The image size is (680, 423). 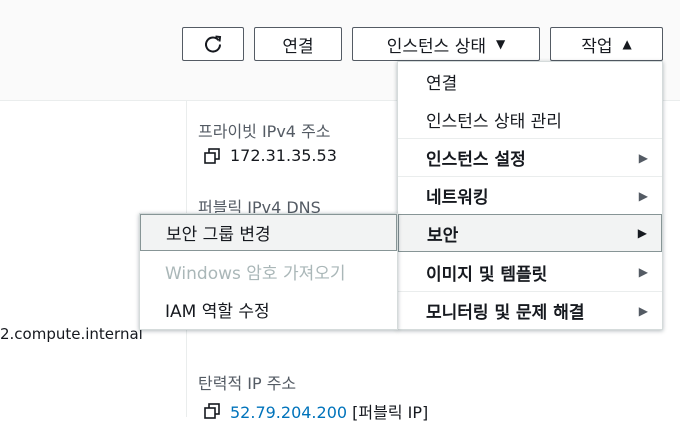 I want to click on elastic-ip-label: 탄력적 IP 주소, so click(x=247, y=383).